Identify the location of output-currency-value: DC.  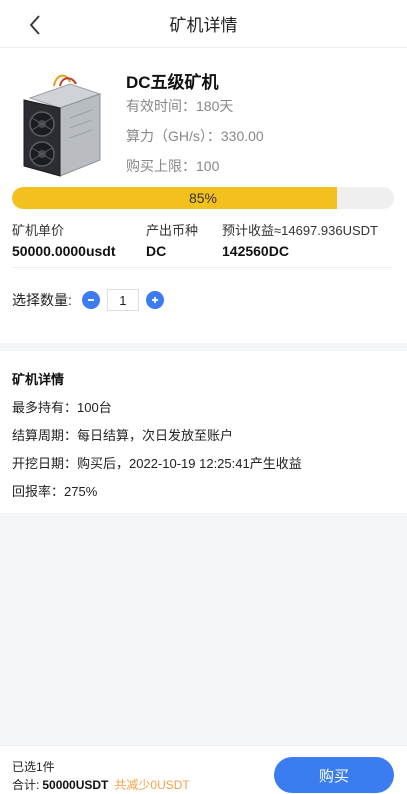
(156, 251).